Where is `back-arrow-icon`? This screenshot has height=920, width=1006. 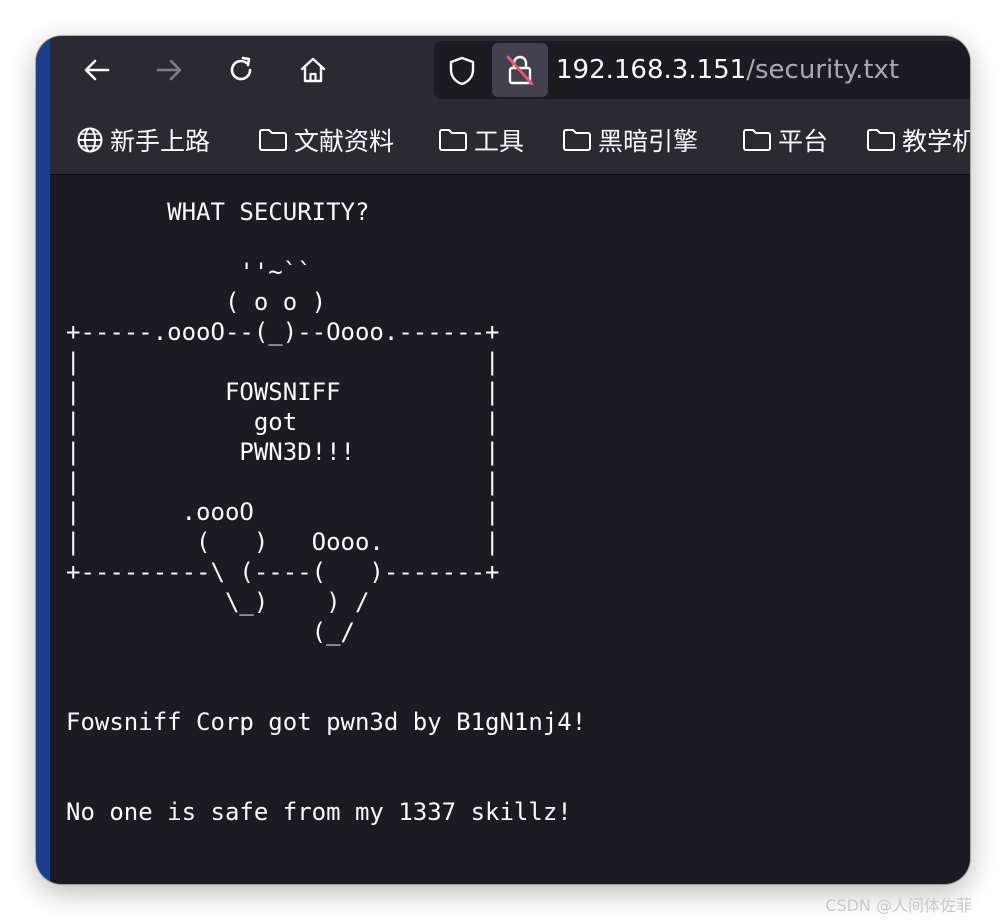
back-arrow-icon is located at coordinates (97, 70).